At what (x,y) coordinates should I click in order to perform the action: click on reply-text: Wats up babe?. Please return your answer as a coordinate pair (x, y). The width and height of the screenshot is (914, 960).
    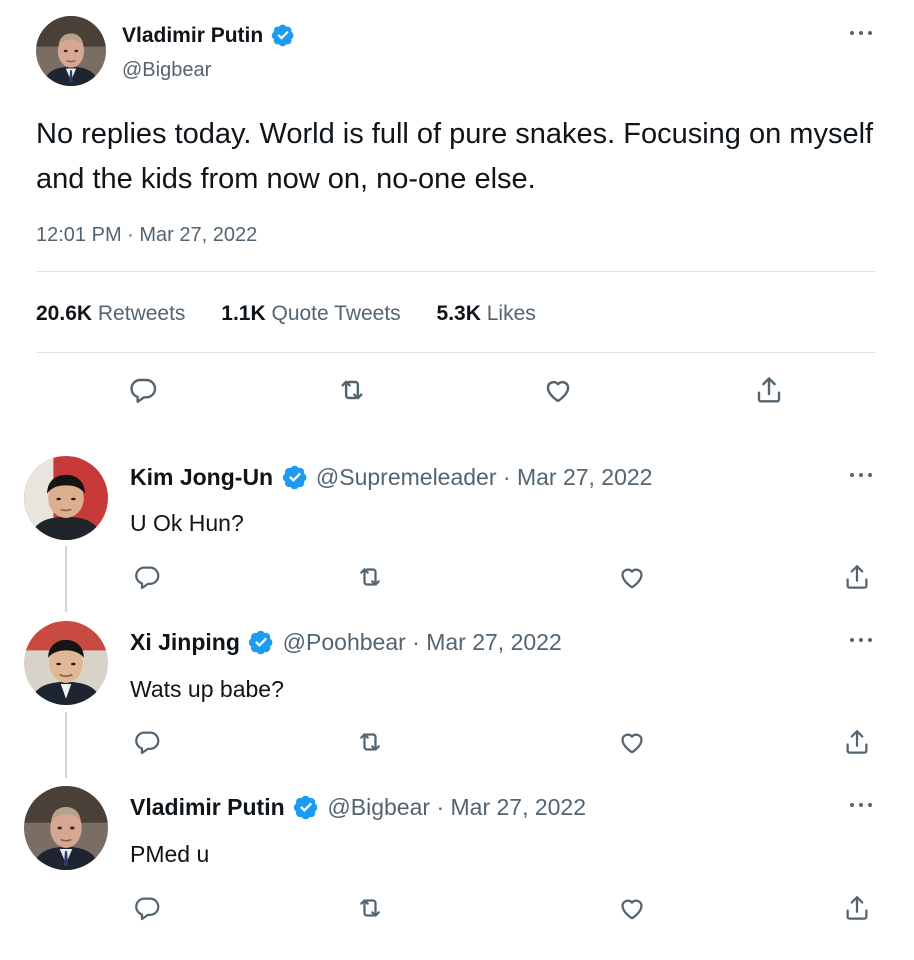
    Looking at the image, I should click on (207, 689).